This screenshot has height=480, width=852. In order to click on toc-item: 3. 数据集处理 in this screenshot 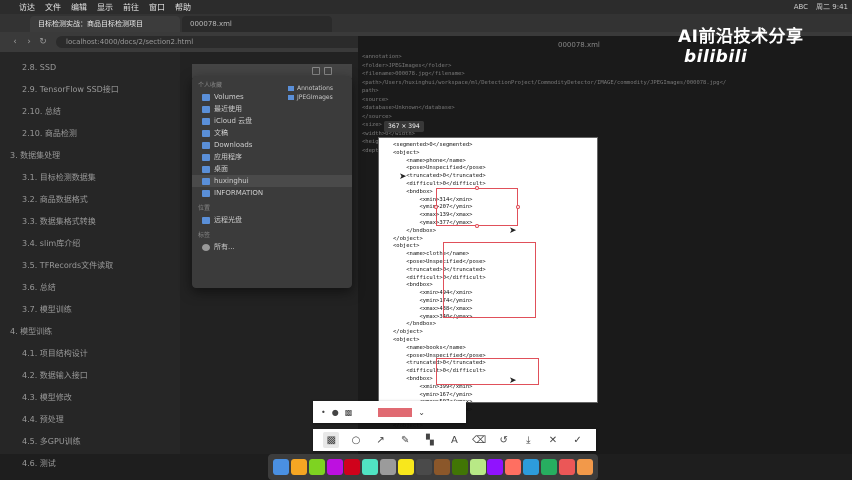, I will do `click(90, 155)`.